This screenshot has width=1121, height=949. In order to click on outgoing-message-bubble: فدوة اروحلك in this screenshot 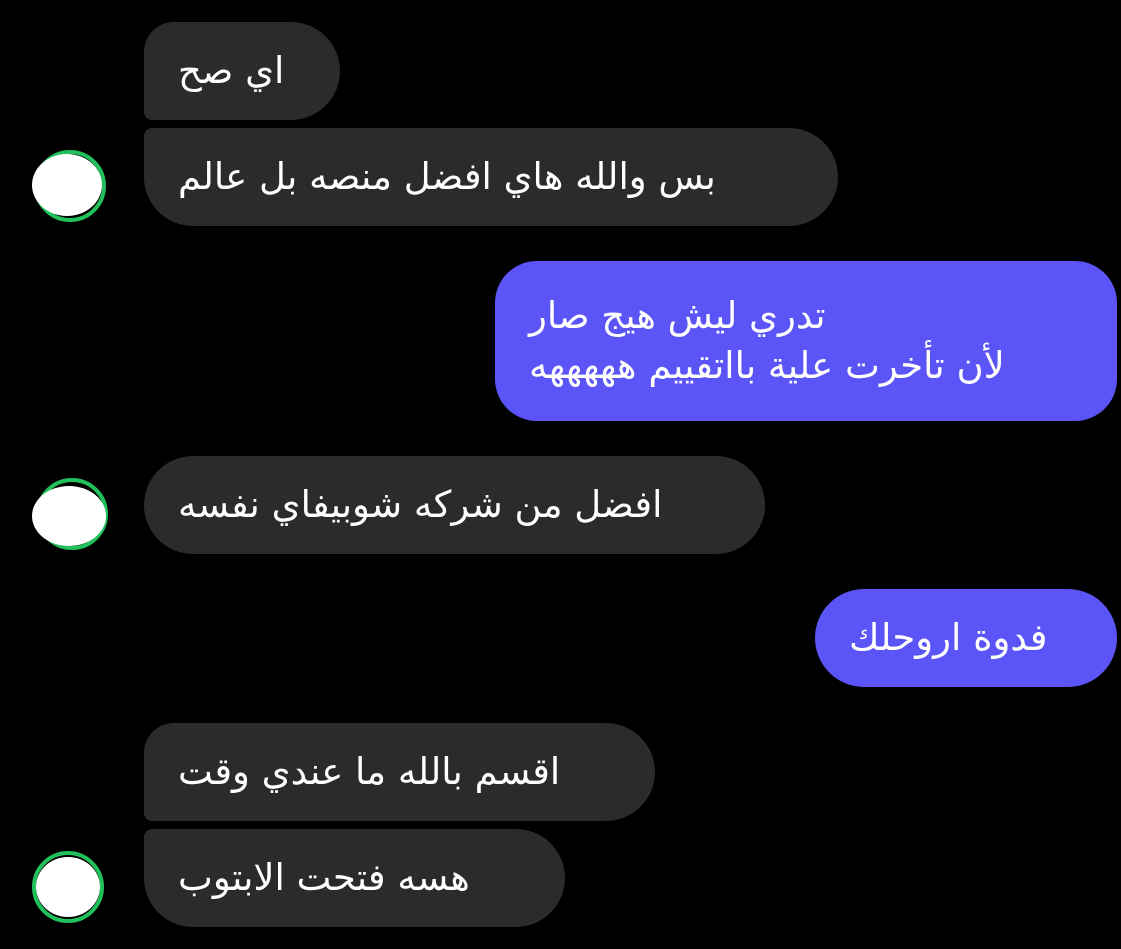, I will do `click(966, 638)`.